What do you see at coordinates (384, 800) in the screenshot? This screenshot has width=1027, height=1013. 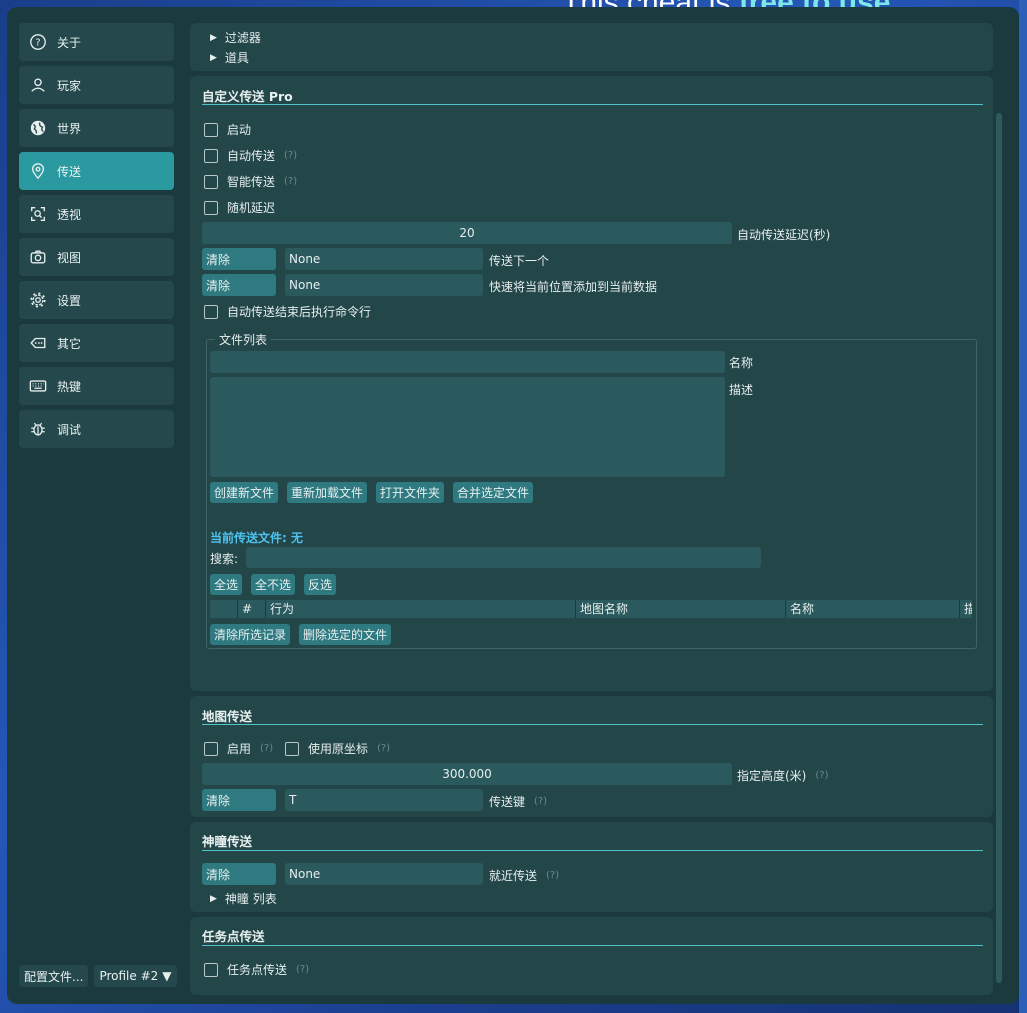 I see `map-hotkey-field: T` at bounding box center [384, 800].